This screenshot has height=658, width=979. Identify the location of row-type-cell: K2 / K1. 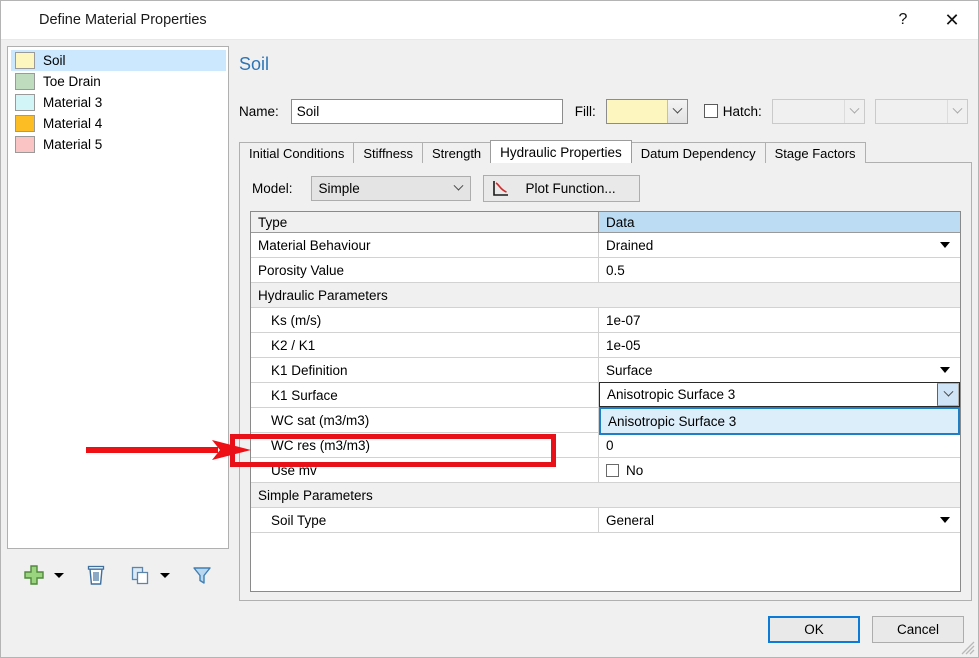
(425, 345).